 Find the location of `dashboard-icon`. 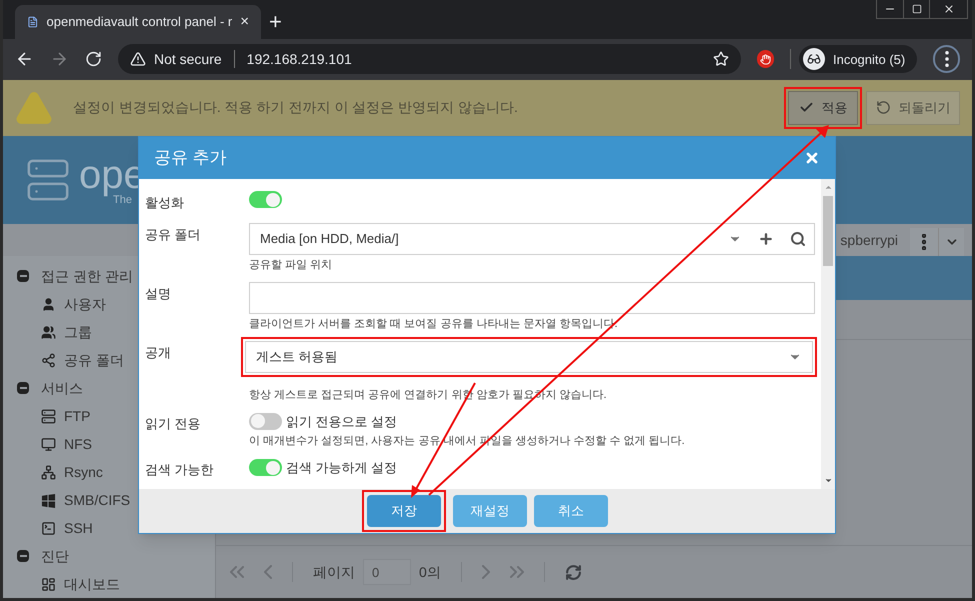

dashboard-icon is located at coordinates (48, 584).